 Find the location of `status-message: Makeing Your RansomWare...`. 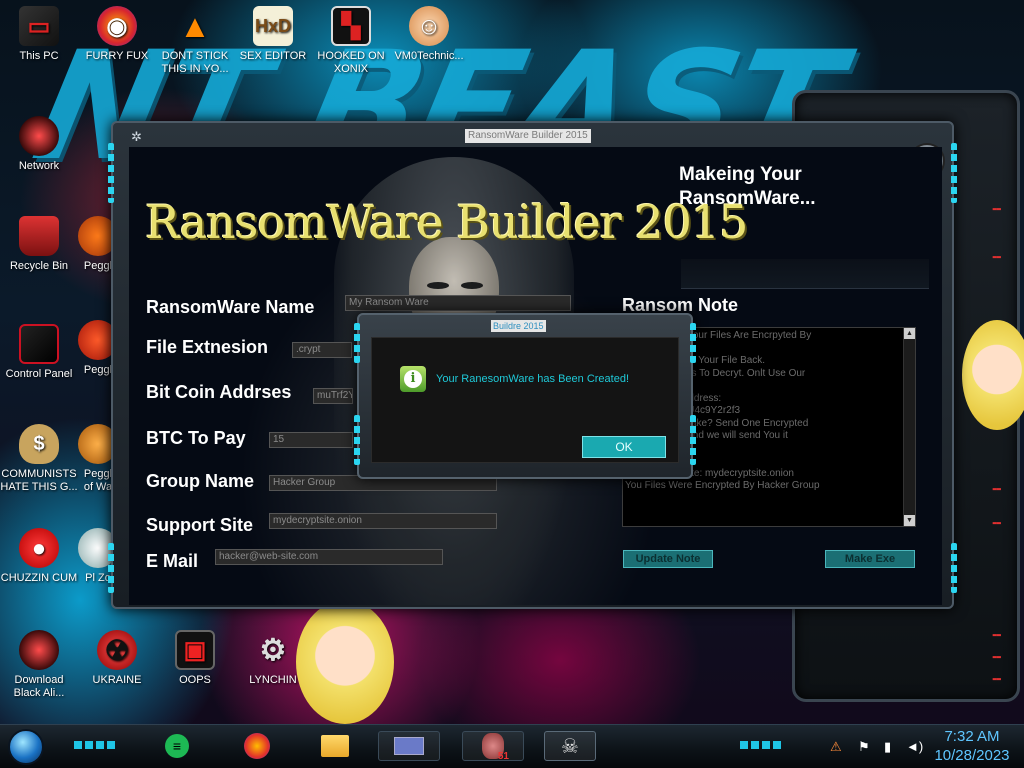

status-message: Makeing Your RansomWare... is located at coordinates (747, 186).